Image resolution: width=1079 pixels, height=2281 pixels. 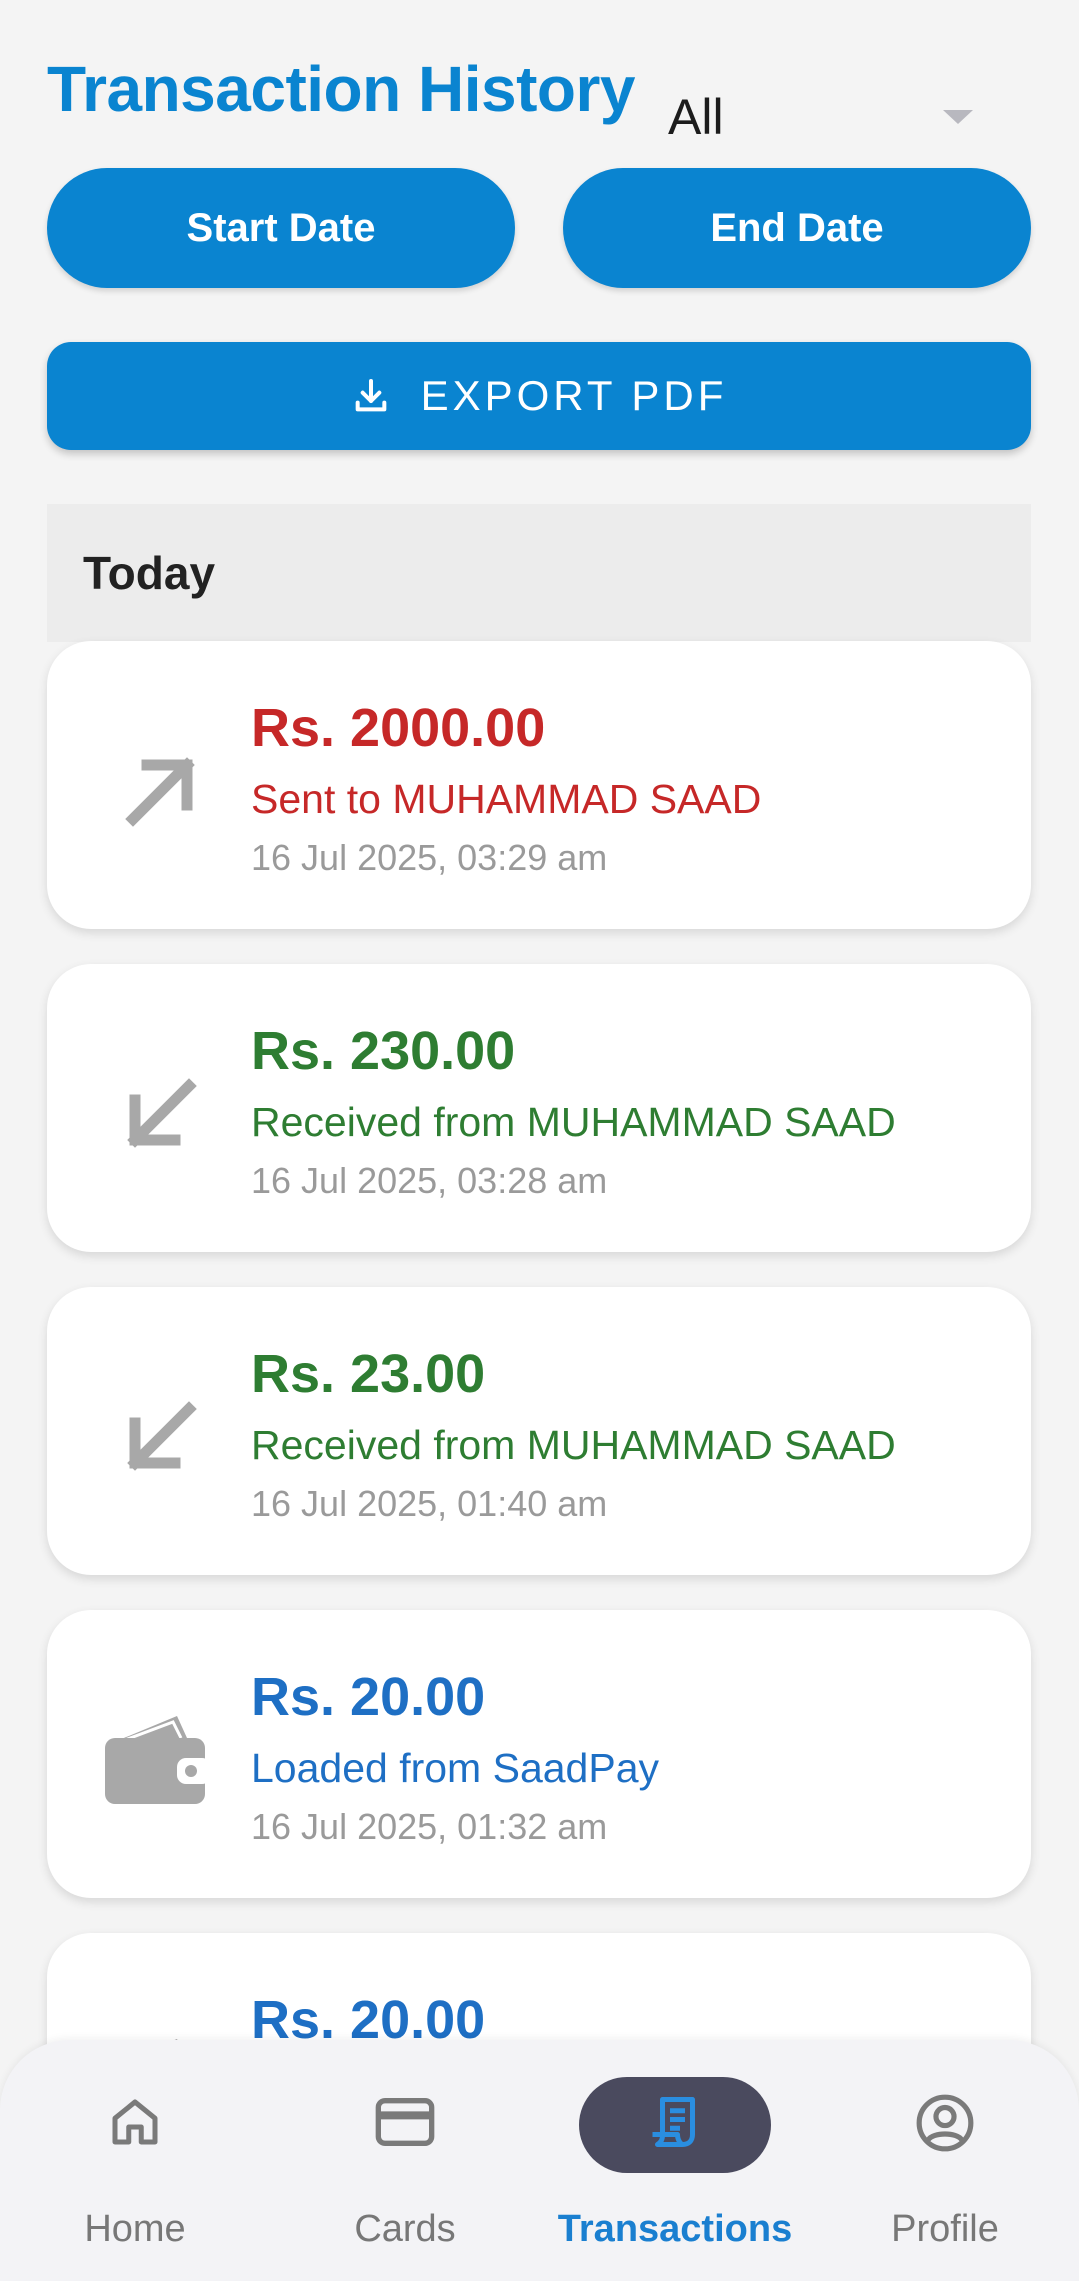 I want to click on bottom-navigation: Home Cards Transactions Profile, so click(x=539, y=2160).